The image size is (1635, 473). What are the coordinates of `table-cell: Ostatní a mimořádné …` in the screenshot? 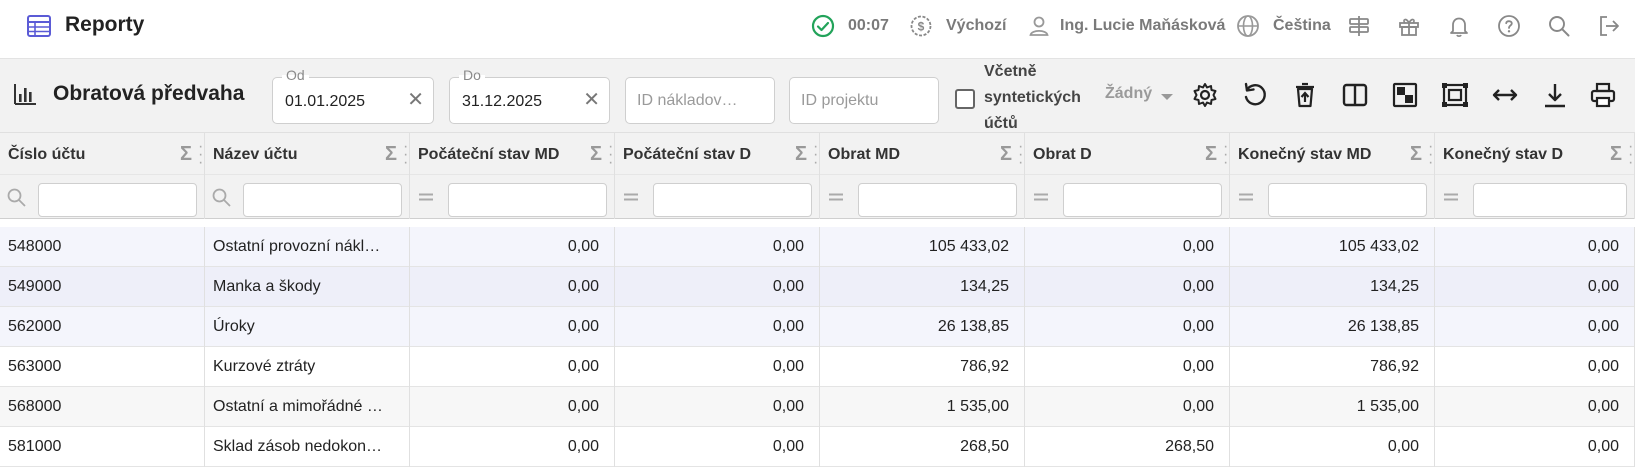 It's located at (307, 407).